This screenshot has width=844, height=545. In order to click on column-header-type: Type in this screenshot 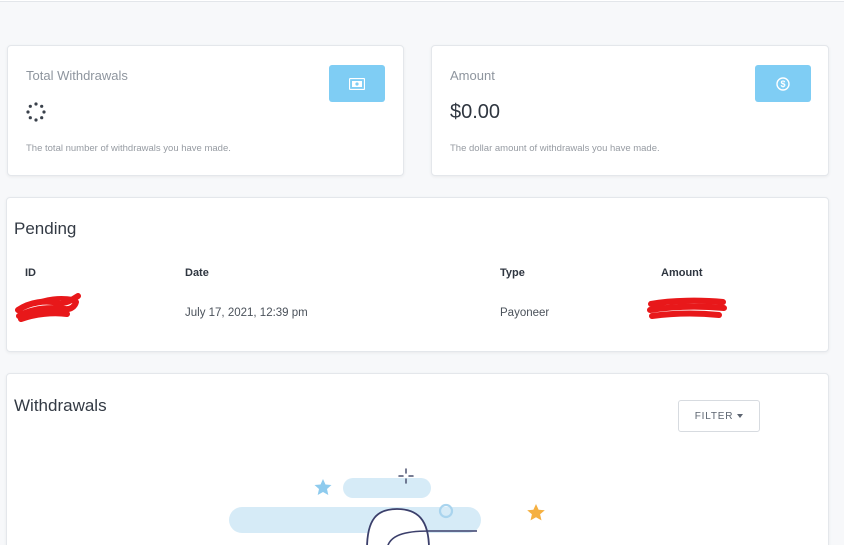, I will do `click(512, 273)`.